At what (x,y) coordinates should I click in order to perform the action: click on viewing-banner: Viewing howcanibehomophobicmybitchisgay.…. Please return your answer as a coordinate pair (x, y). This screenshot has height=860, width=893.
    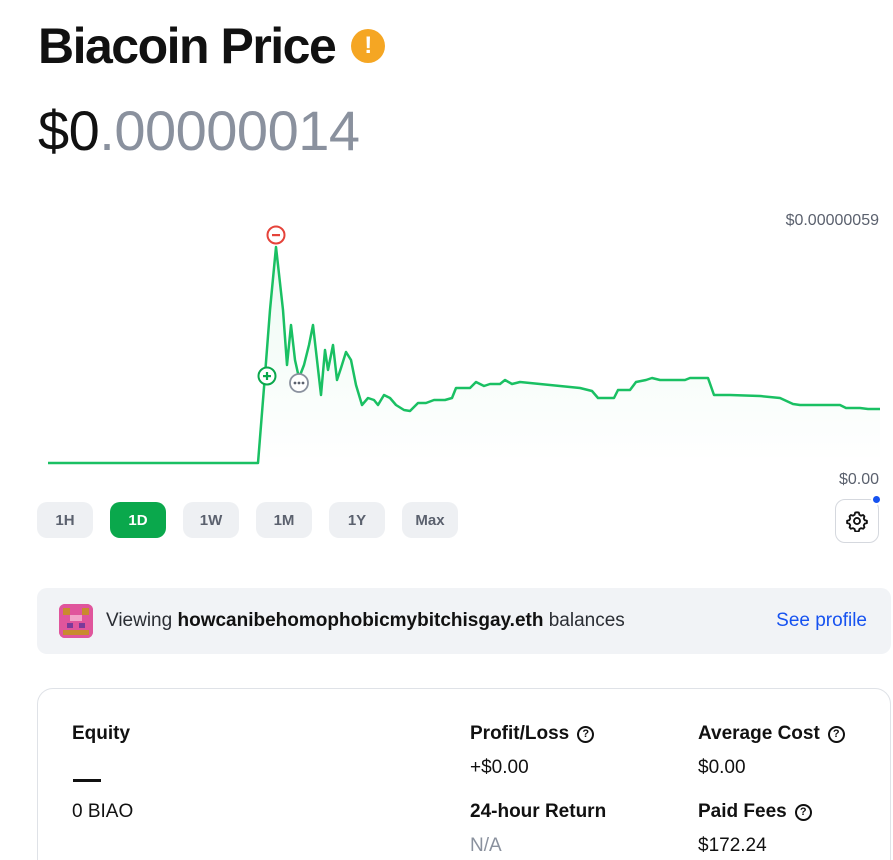
    Looking at the image, I should click on (464, 621).